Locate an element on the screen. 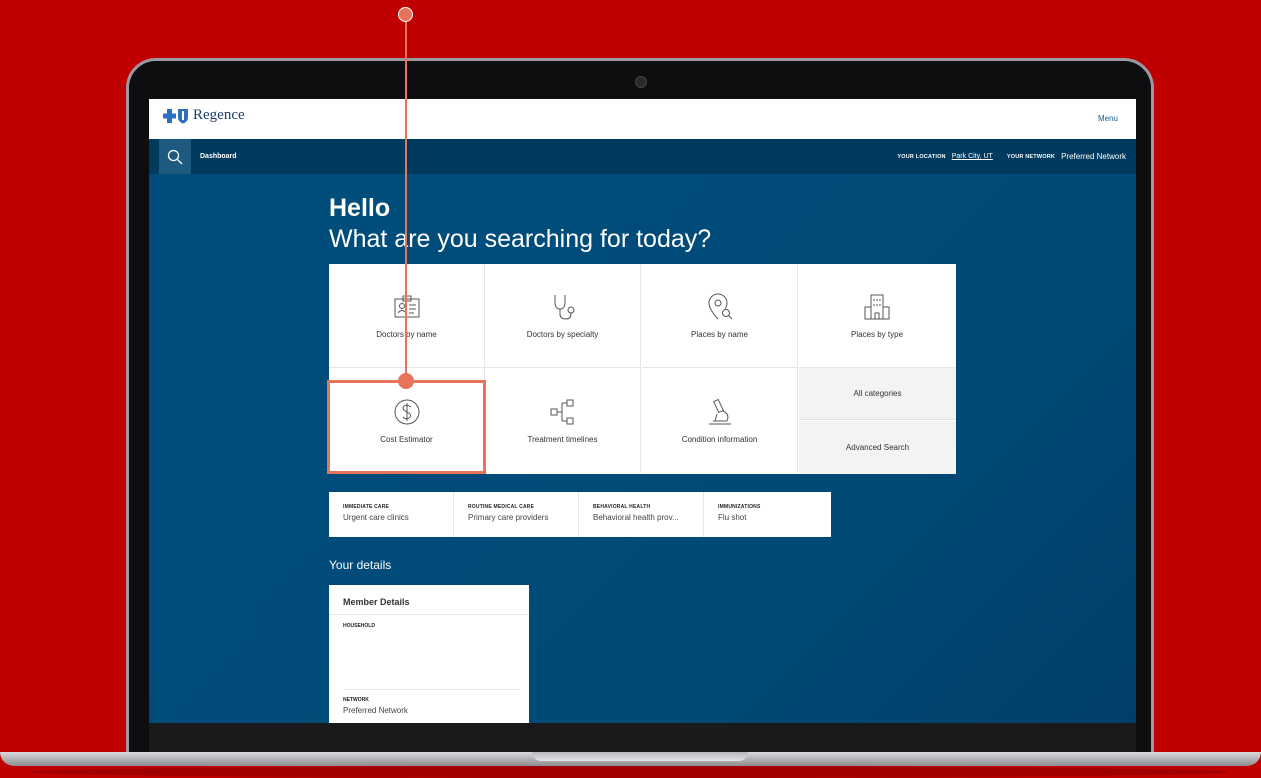 The height and width of the screenshot is (778, 1261). location-search-icon is located at coordinates (719, 306).